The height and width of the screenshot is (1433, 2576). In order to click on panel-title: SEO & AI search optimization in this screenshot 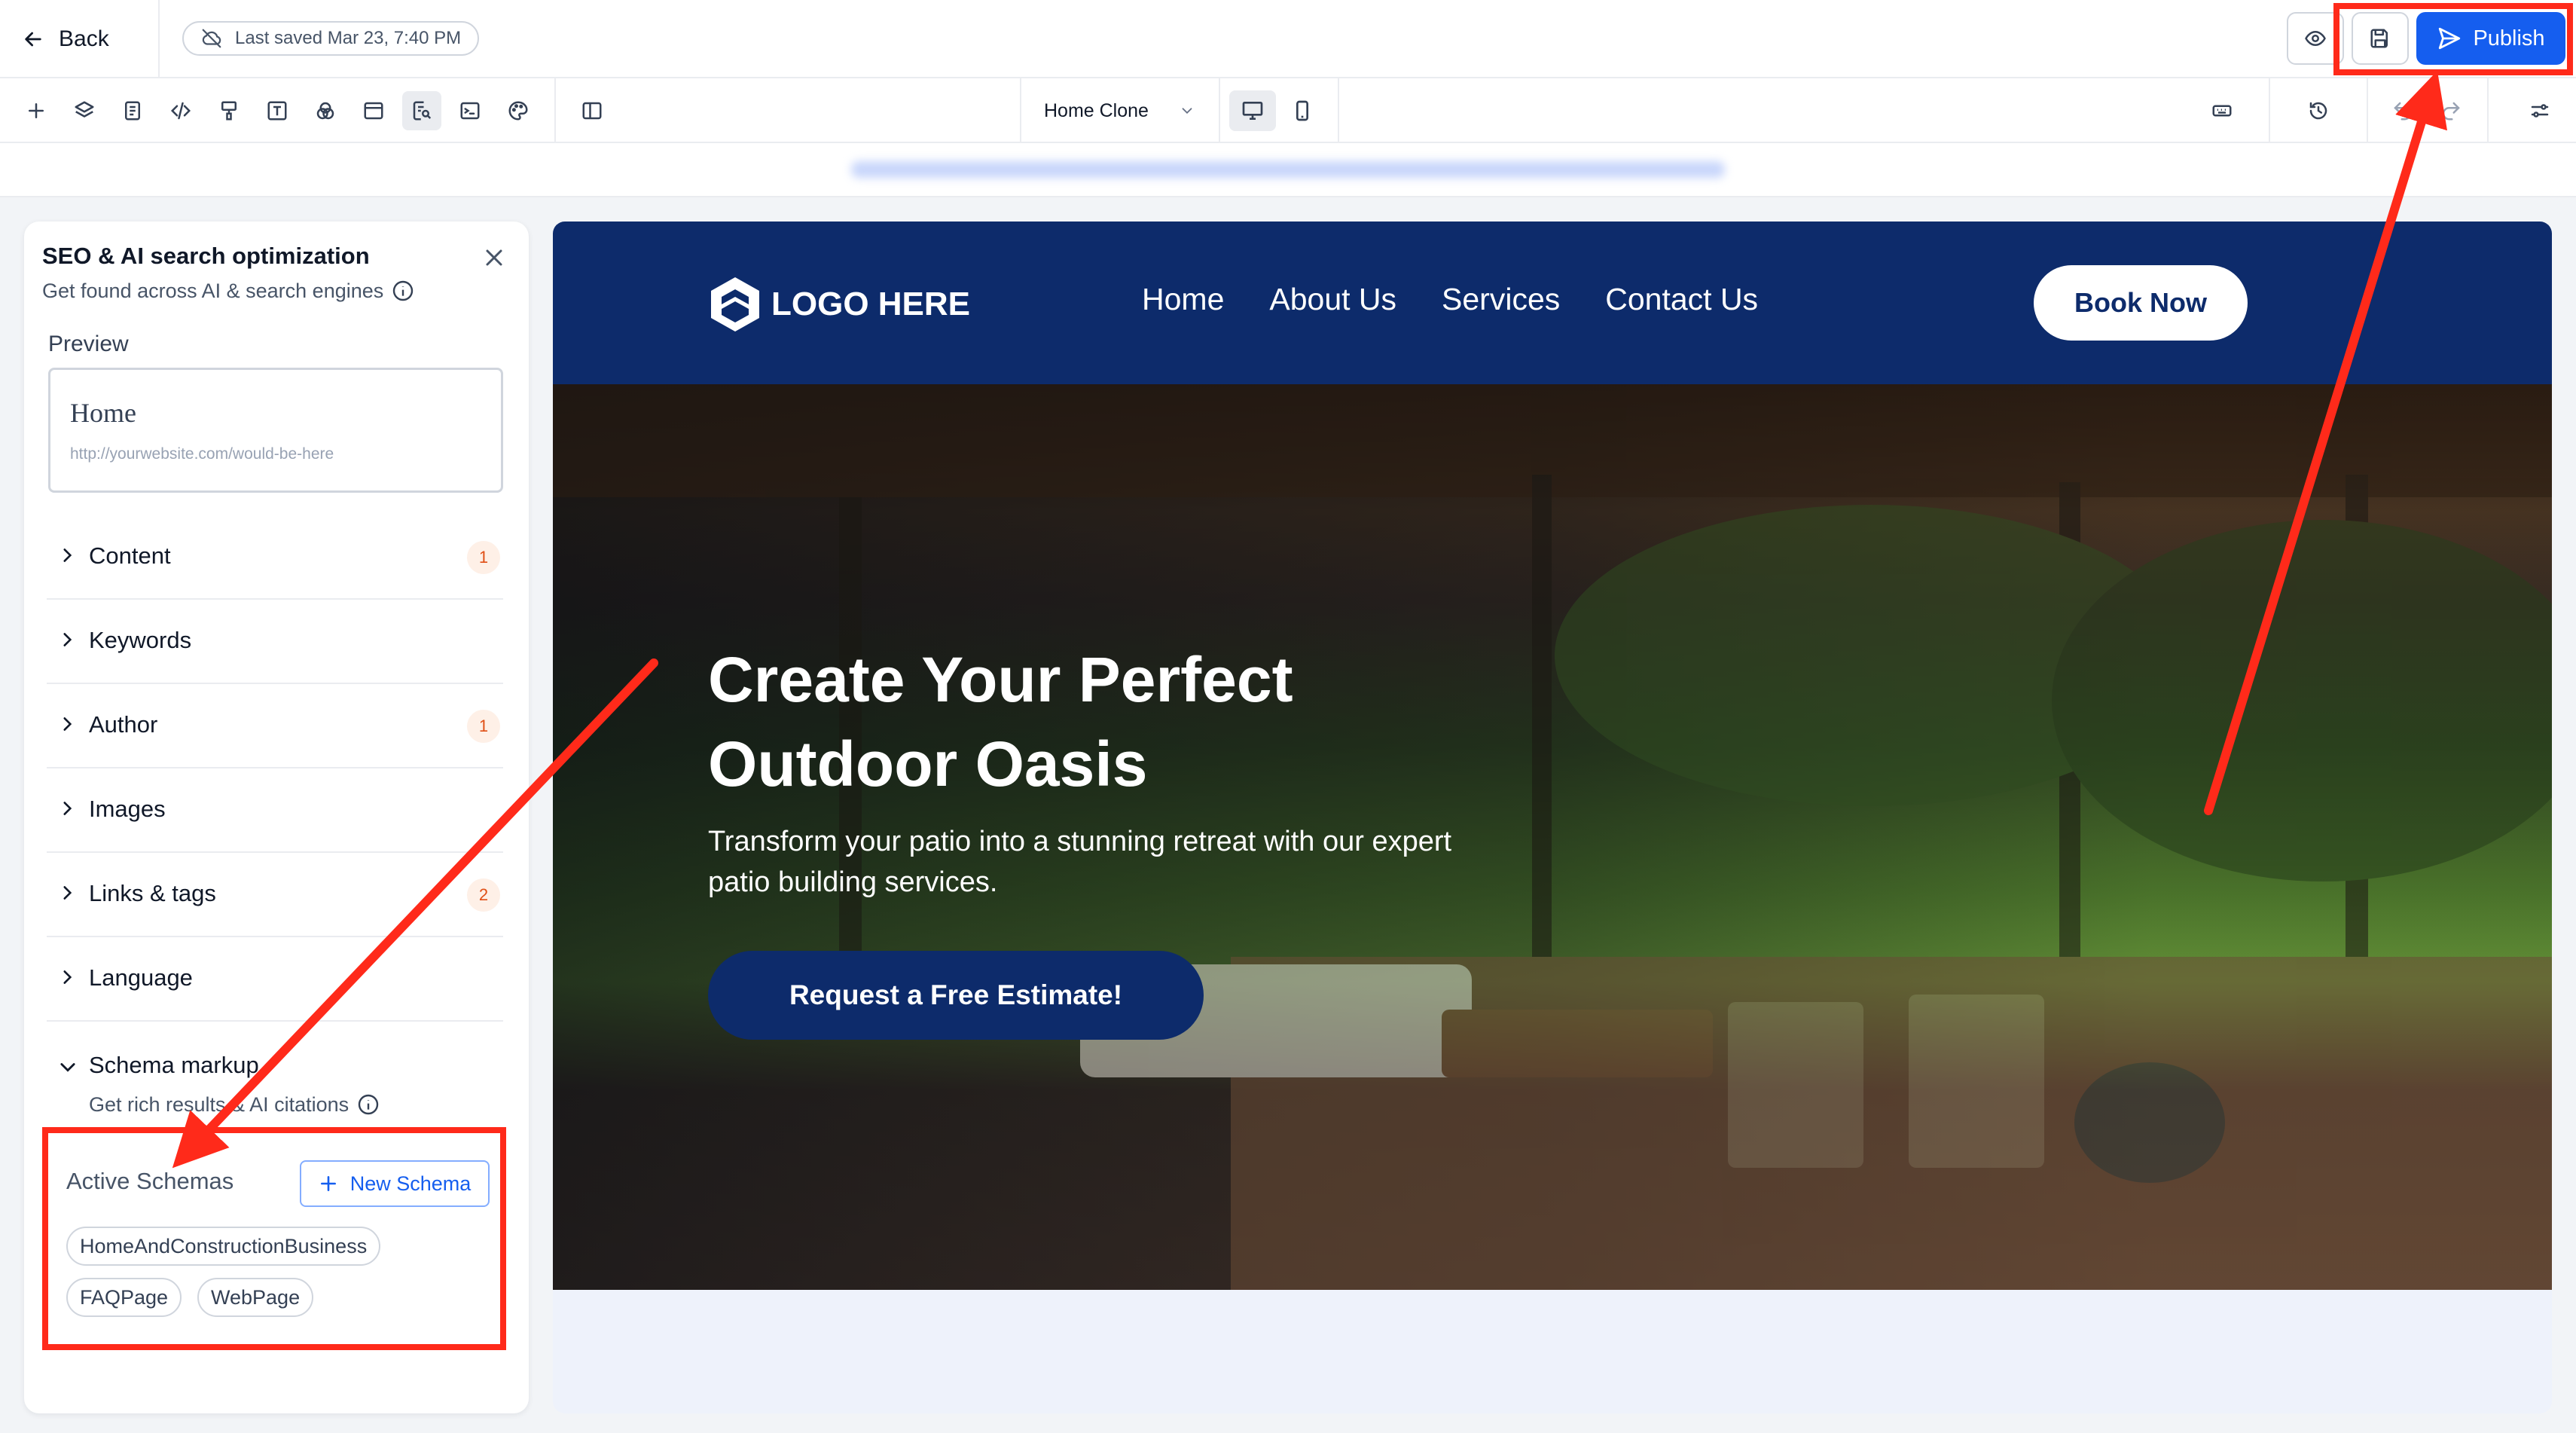, I will do `click(206, 256)`.